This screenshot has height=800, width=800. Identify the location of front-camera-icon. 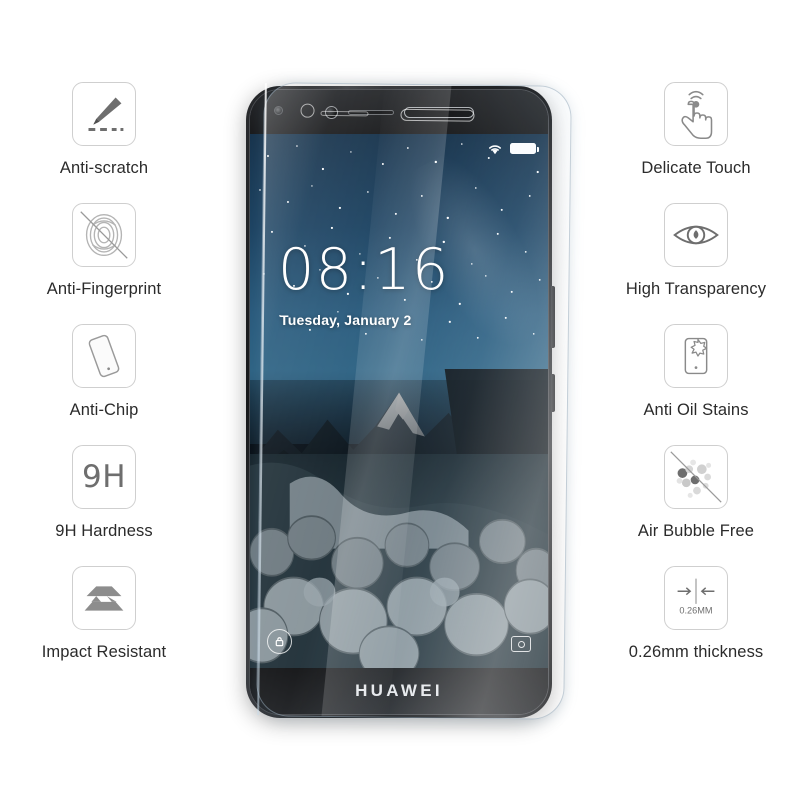
(331, 112).